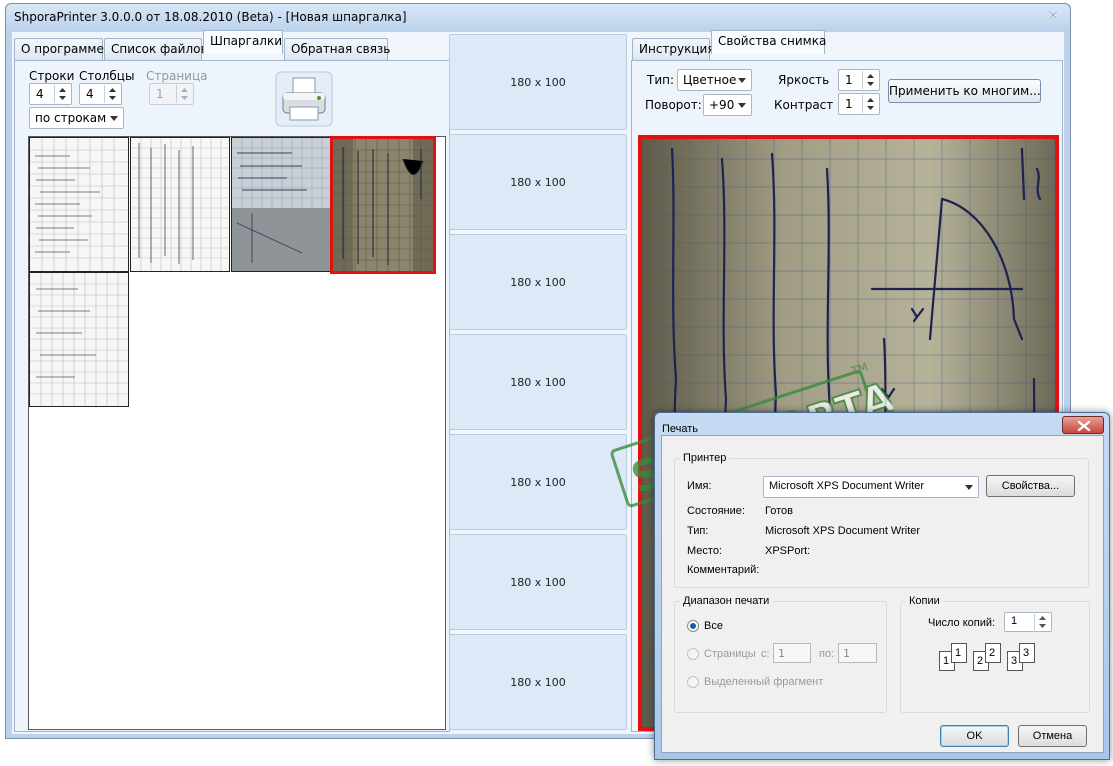  What do you see at coordinates (673, 105) in the screenshot?
I see `rotate-label: Поворот:` at bounding box center [673, 105].